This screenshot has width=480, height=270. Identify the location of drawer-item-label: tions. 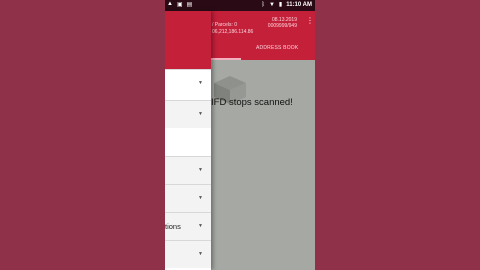
(173, 226).